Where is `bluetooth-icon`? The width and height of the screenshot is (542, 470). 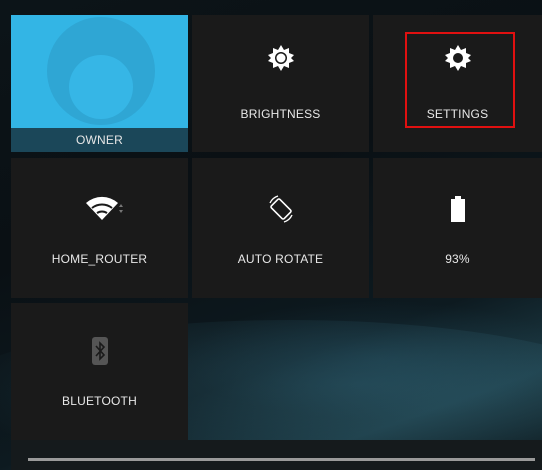
bluetooth-icon is located at coordinates (99, 353).